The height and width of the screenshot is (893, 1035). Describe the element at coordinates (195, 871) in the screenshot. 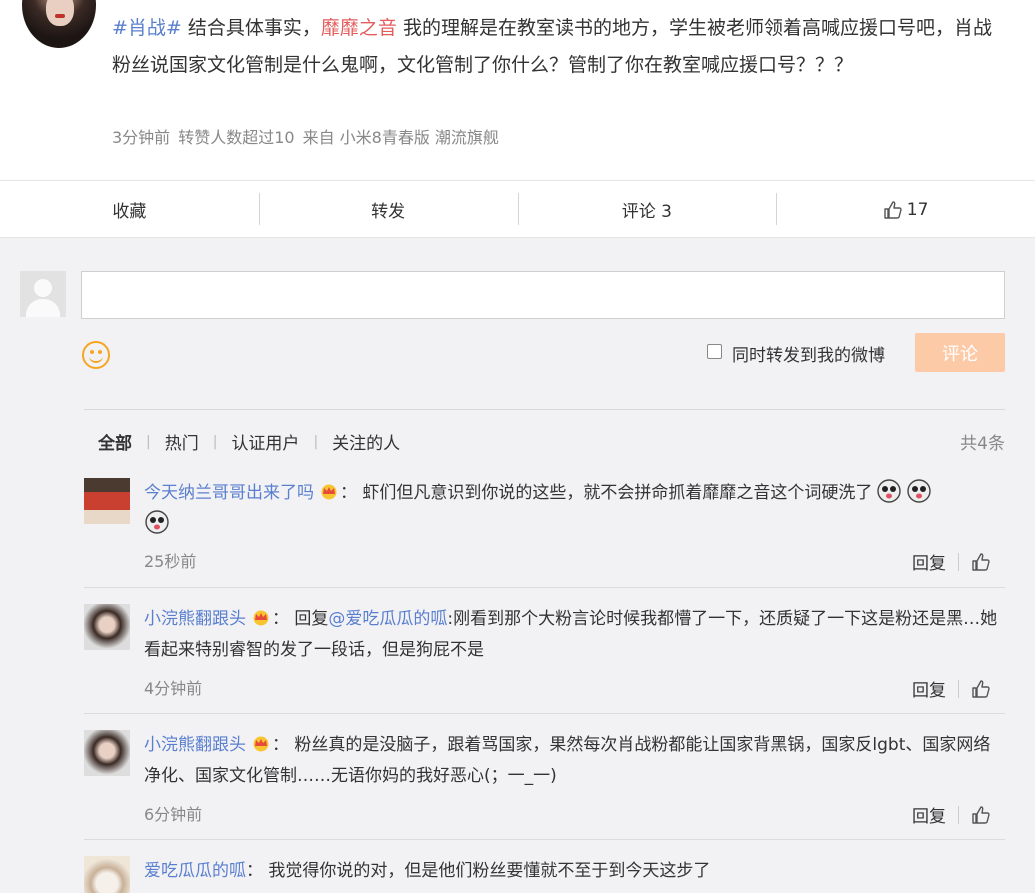

I see `commenter-name: 爱吃瓜瓜的呱` at that location.